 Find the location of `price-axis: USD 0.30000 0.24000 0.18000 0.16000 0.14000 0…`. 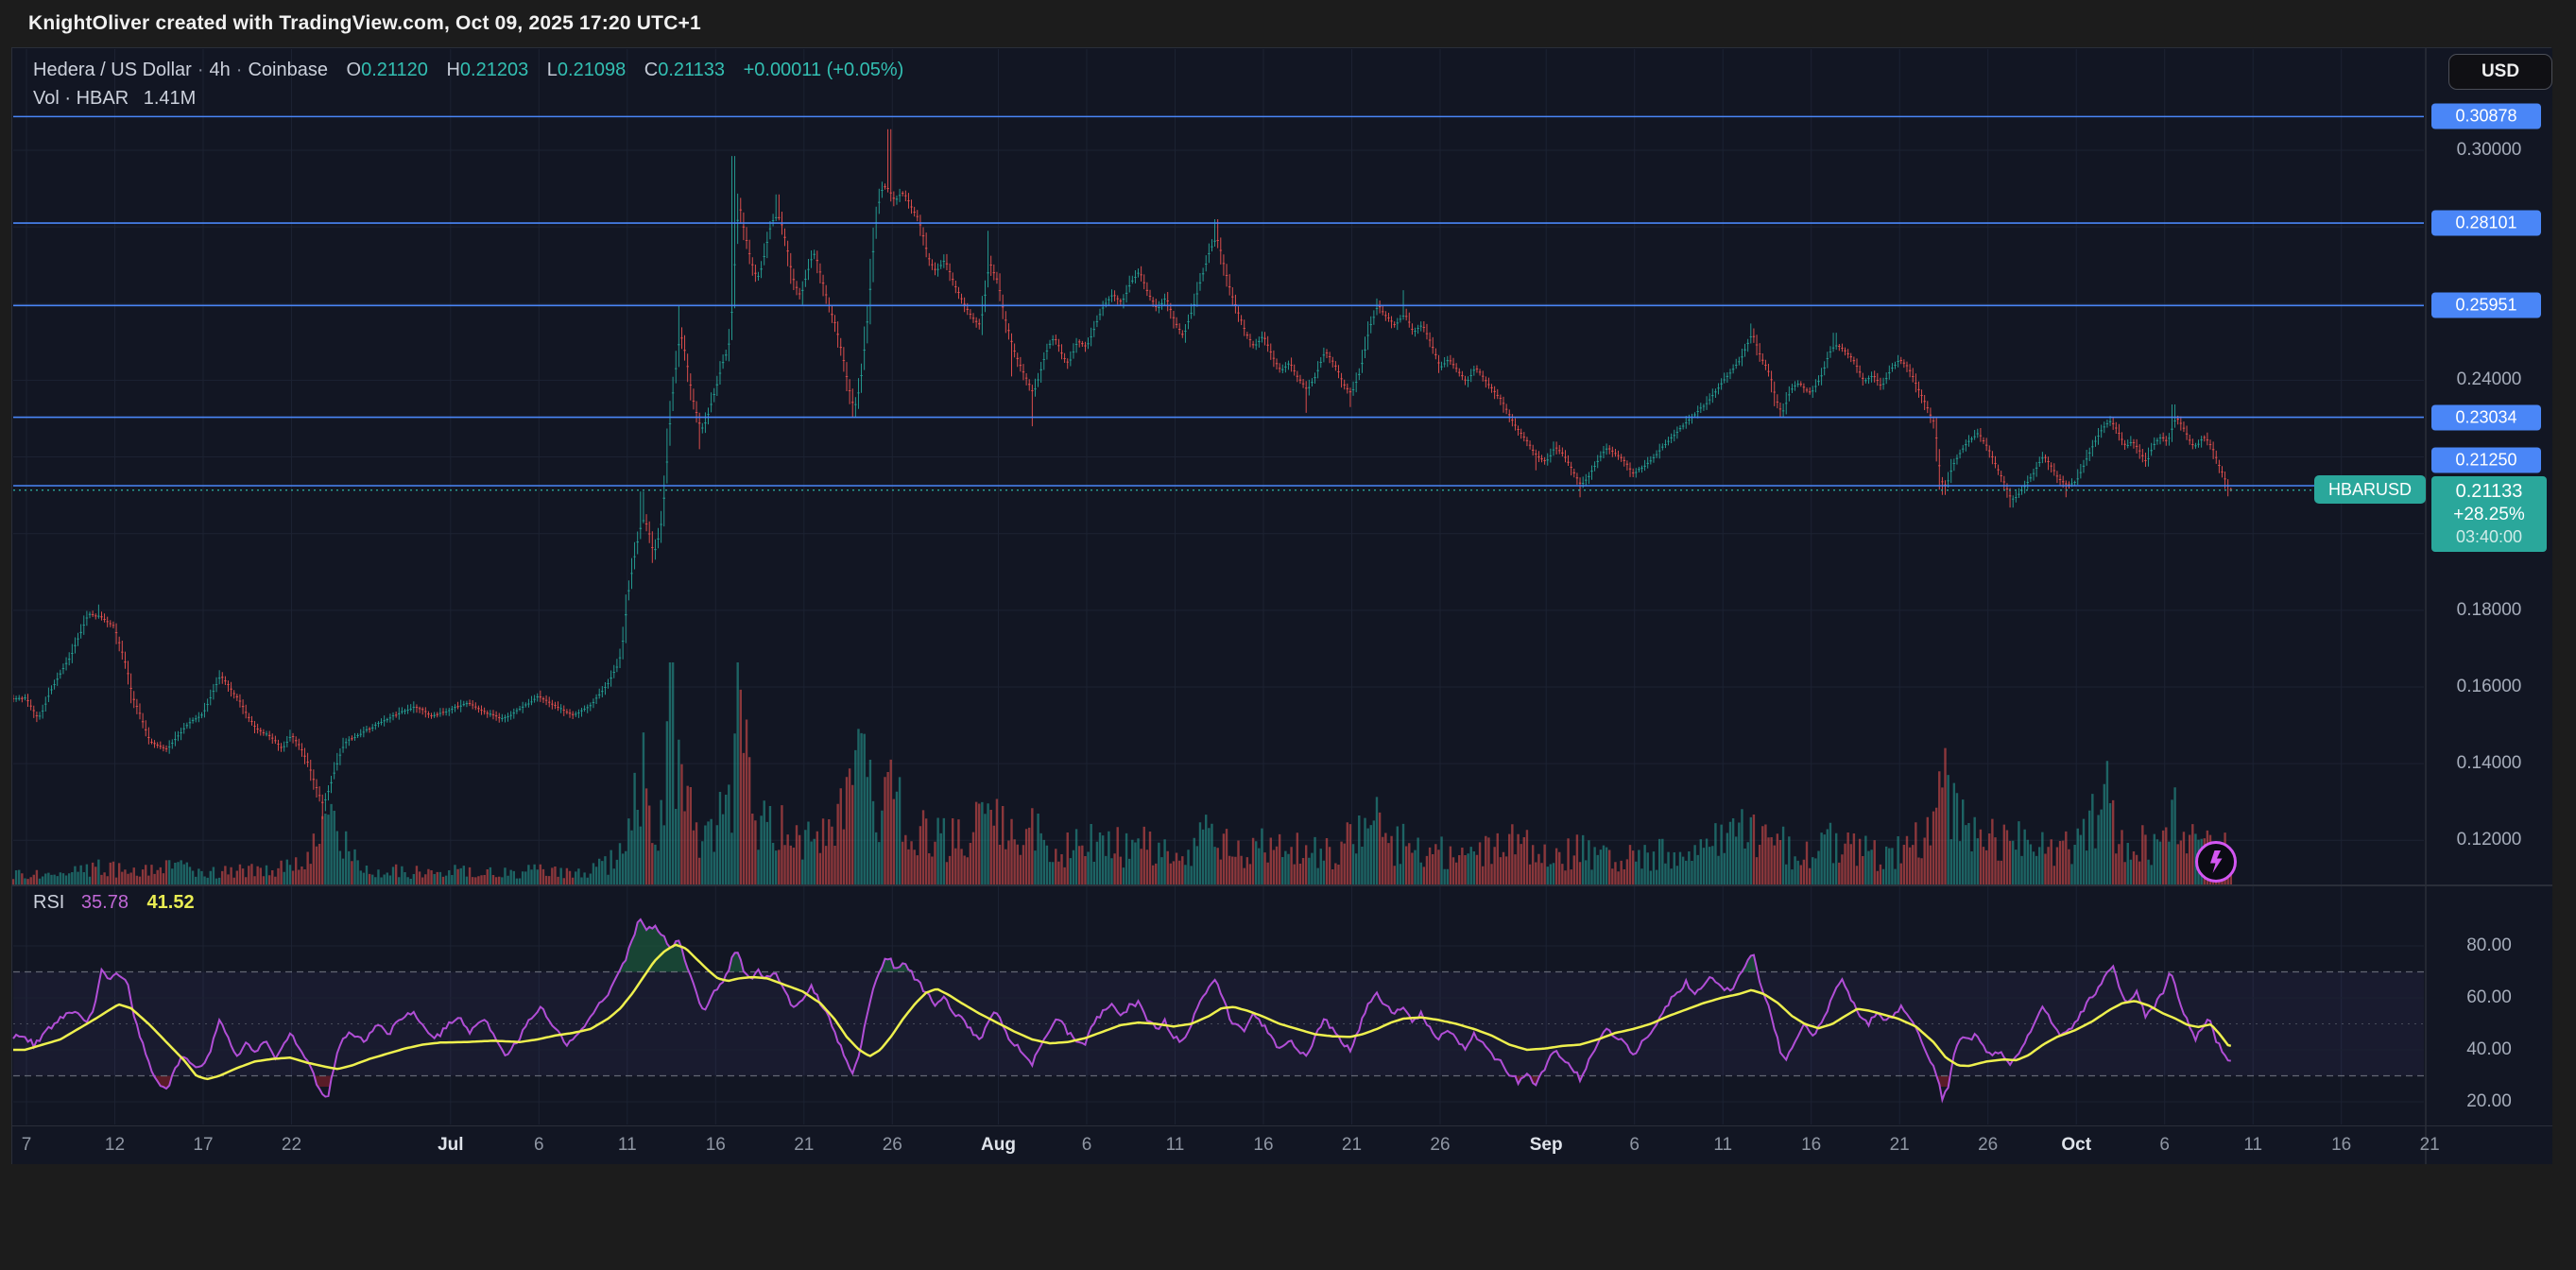

price-axis: USD 0.30000 0.24000 0.18000 0.16000 0.14000 0… is located at coordinates (2489, 586).